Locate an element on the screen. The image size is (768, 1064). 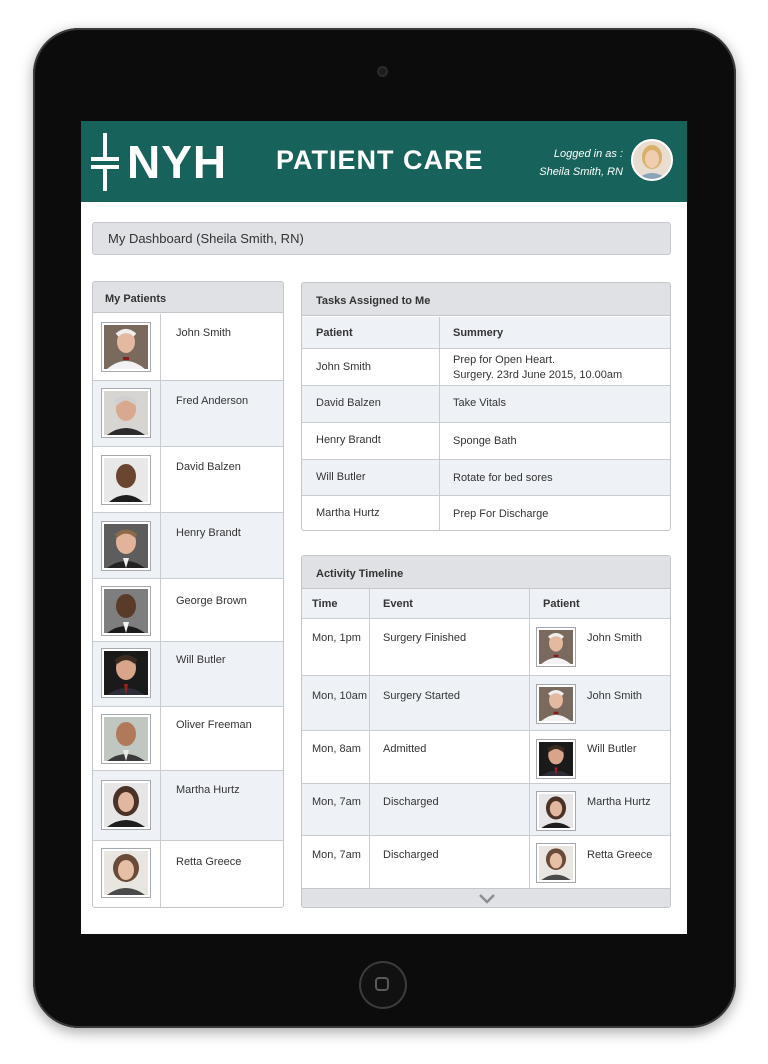
timeline-row: Mon, 10am Surgery Started John Smith is located at coordinates (486, 703).